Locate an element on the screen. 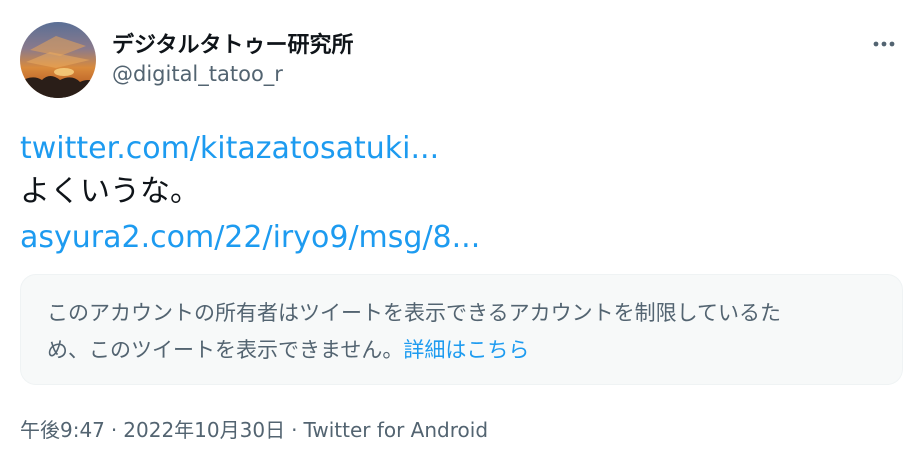 The height and width of the screenshot is (455, 918). tweet-time: 午後9:47 is located at coordinates (62, 430).